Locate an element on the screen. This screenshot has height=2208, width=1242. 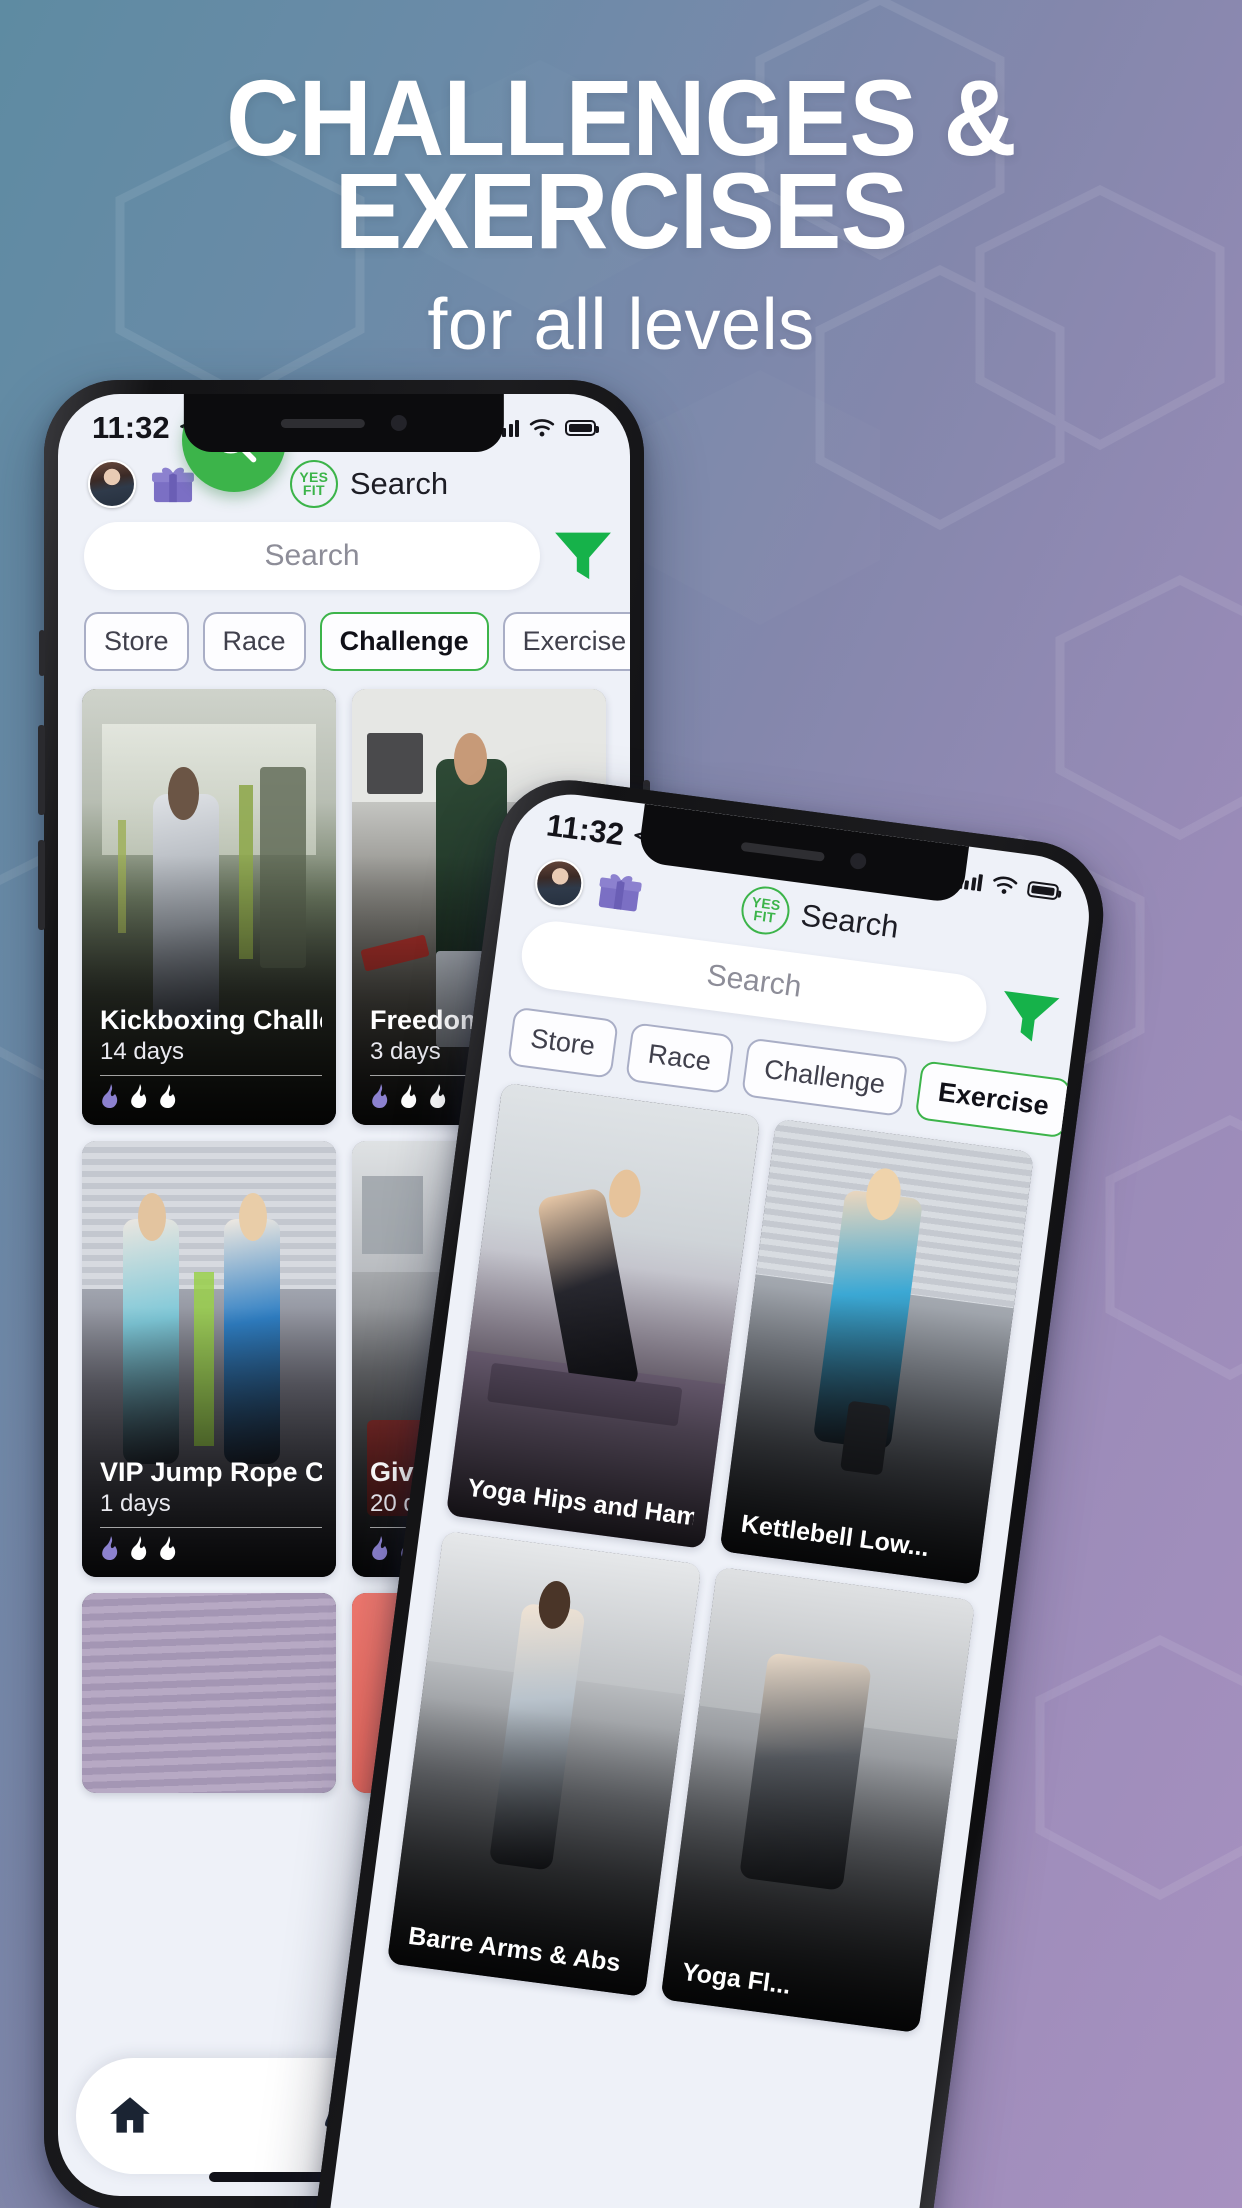
card-title: Kickboxing Challenge is located at coordinates (211, 1019).